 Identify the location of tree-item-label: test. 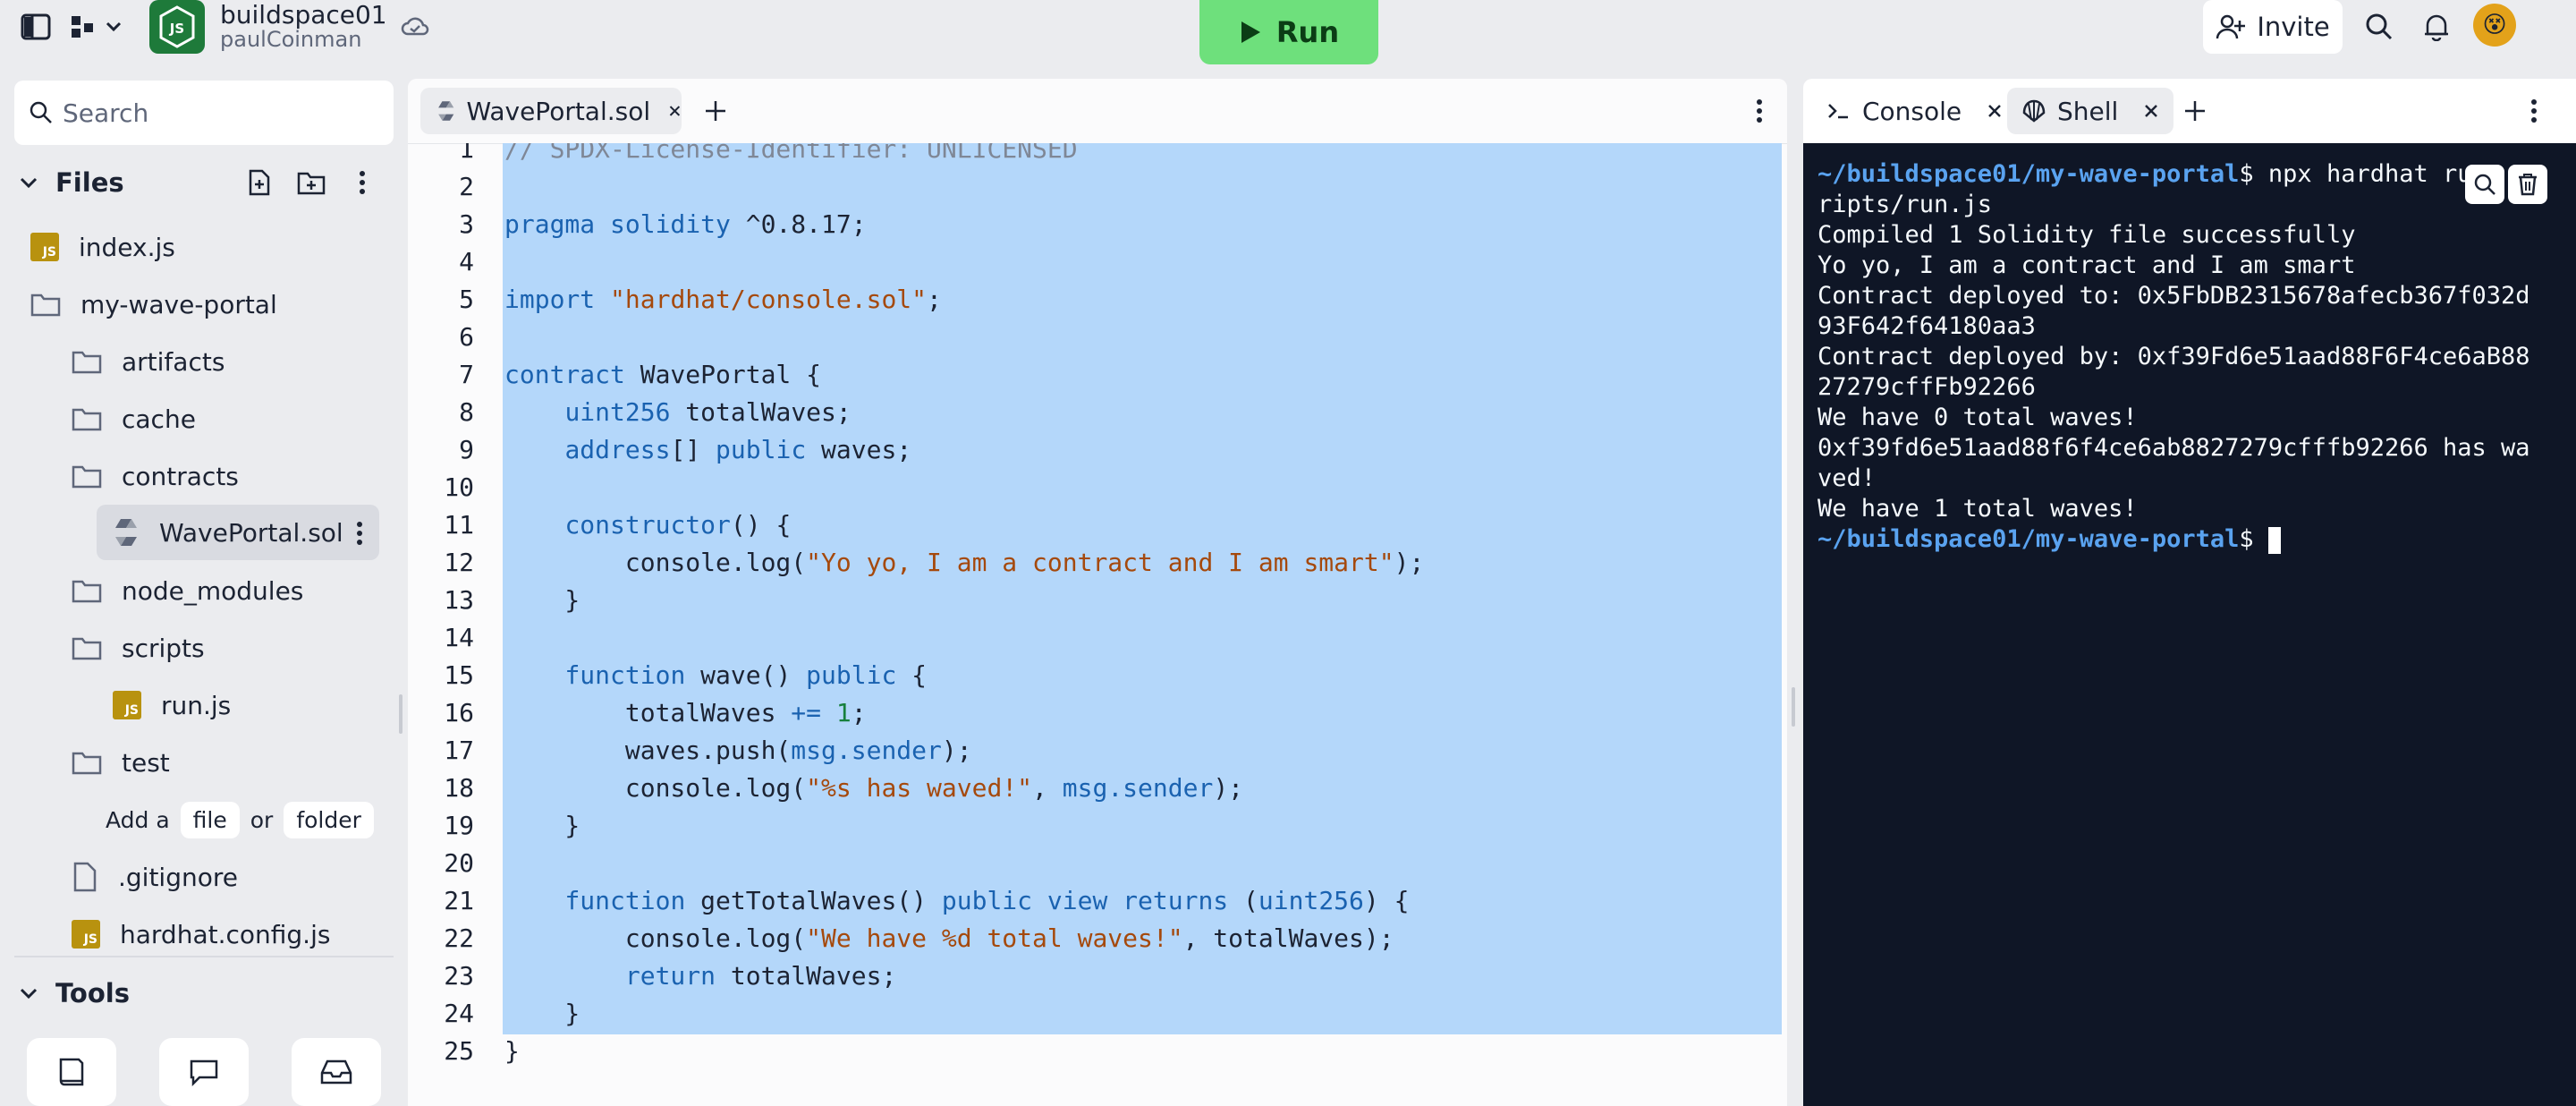
(146, 762).